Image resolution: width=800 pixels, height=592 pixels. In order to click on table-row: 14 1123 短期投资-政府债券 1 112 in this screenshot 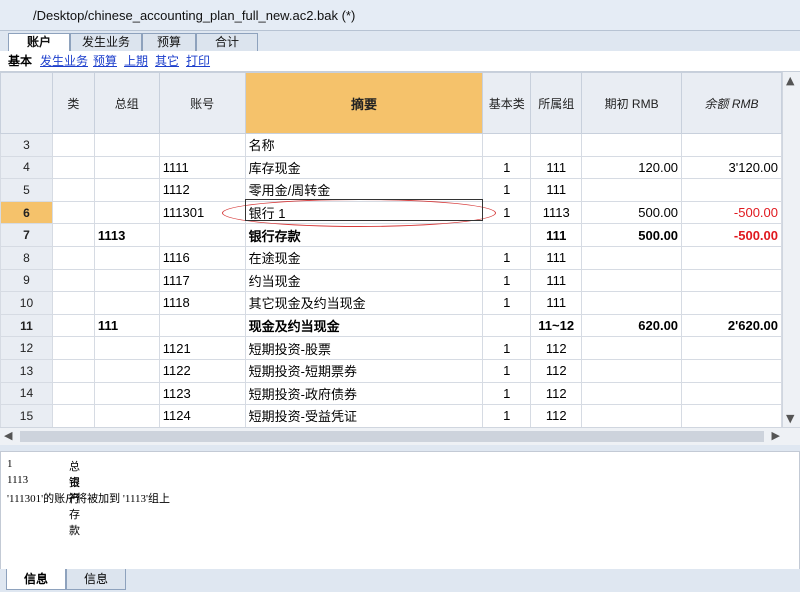, I will do `click(391, 393)`.